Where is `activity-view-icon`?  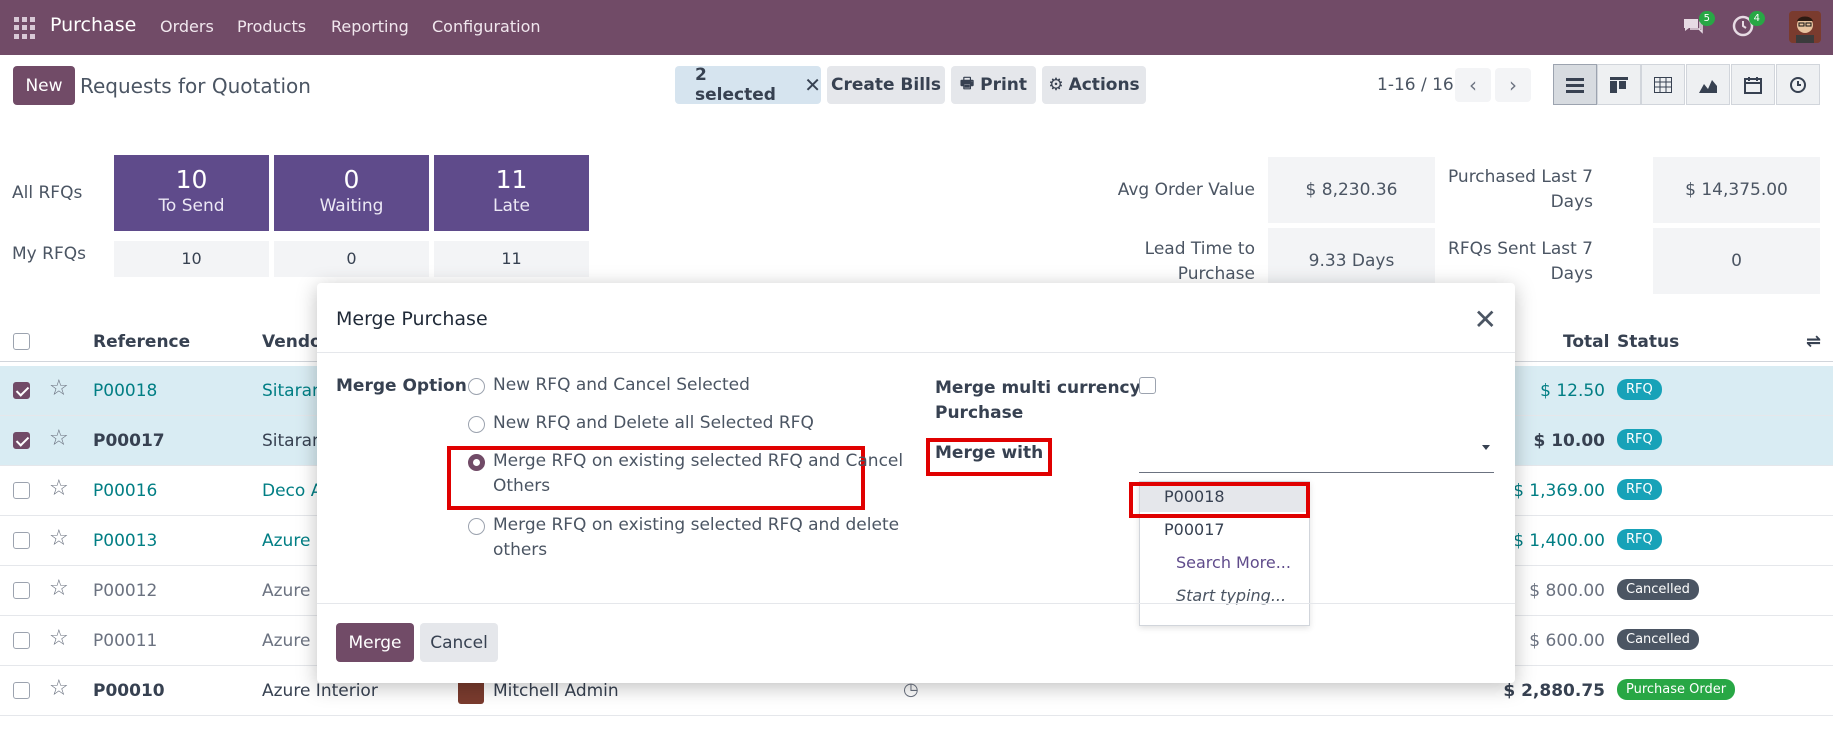 activity-view-icon is located at coordinates (1798, 84).